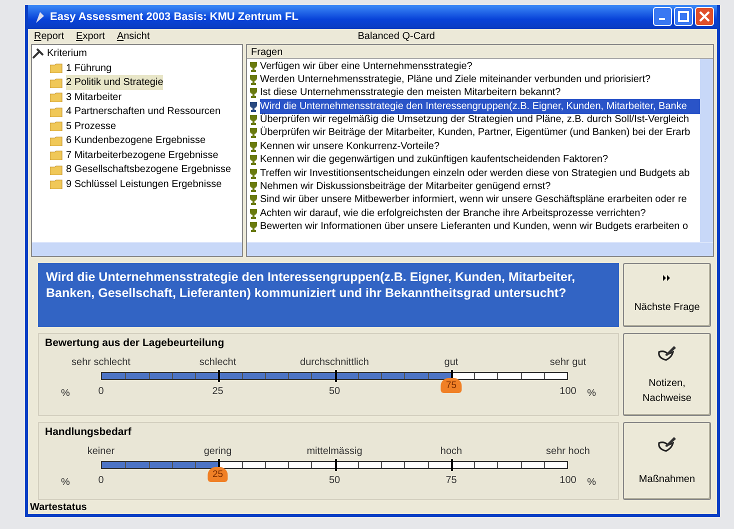 This screenshot has width=734, height=529. I want to click on scale-label: hoch, so click(451, 451).